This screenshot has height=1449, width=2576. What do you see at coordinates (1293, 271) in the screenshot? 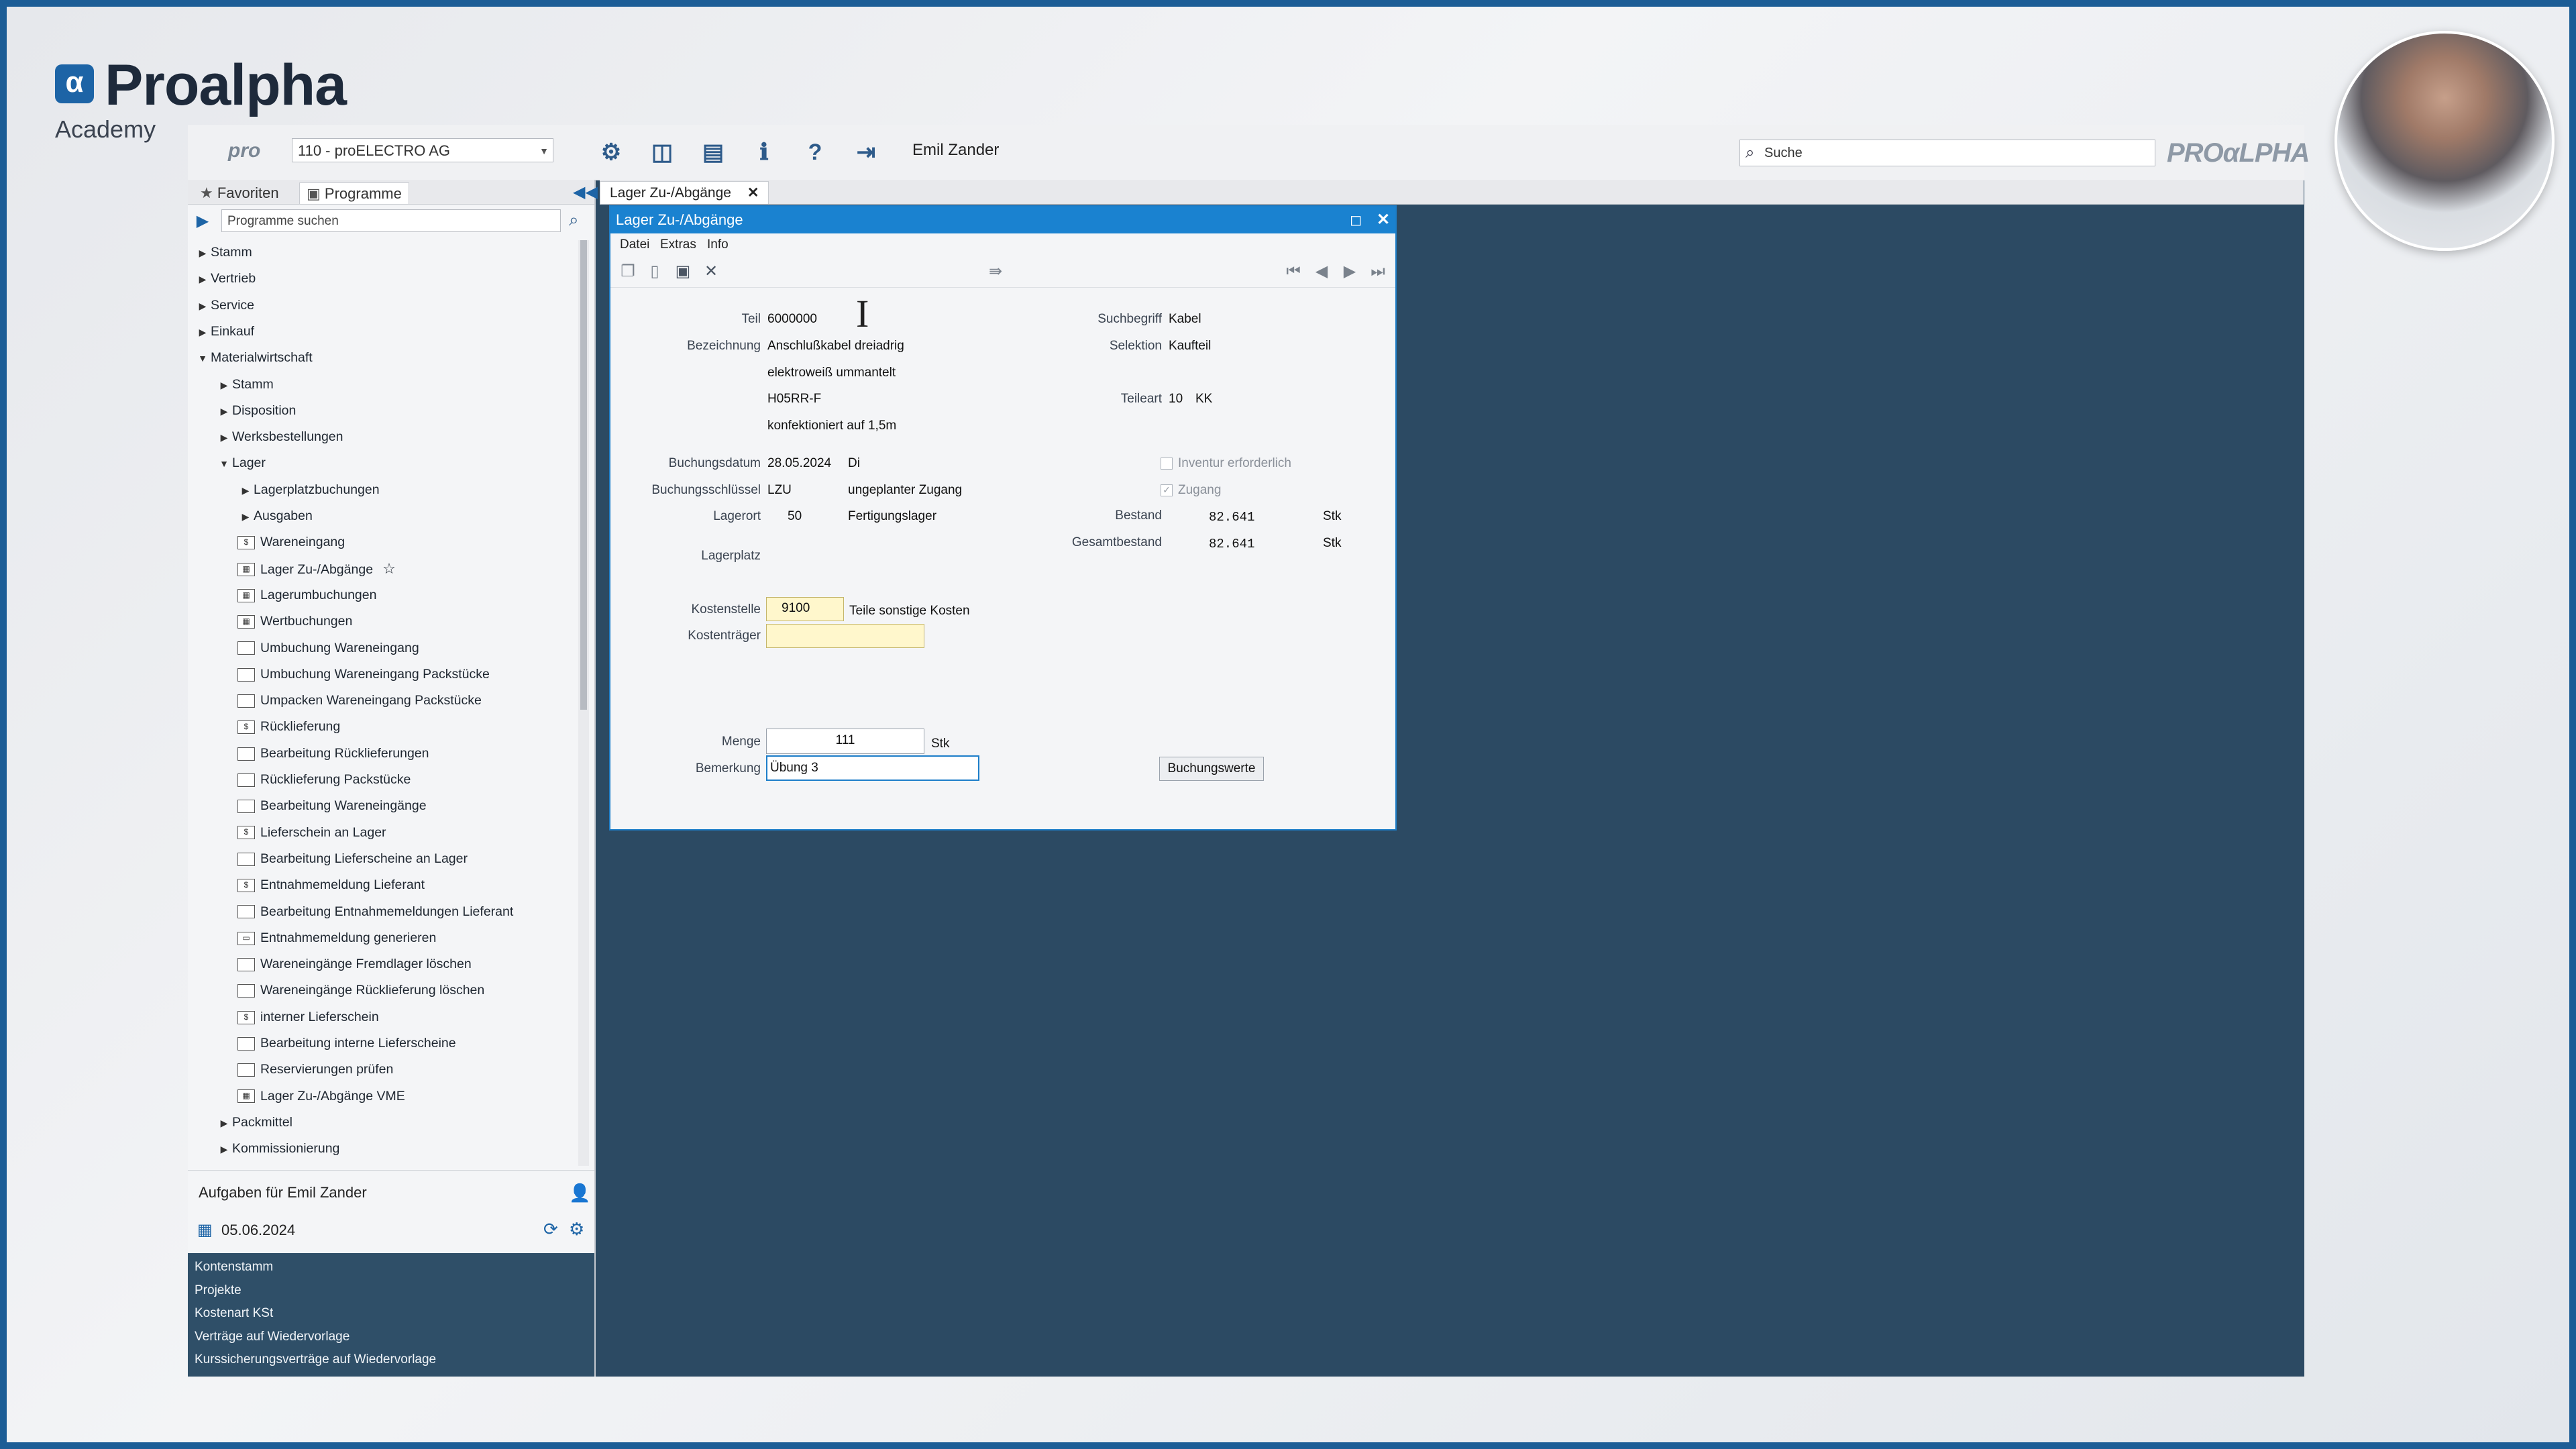
I see `first-record-icon: ⏮` at bounding box center [1293, 271].